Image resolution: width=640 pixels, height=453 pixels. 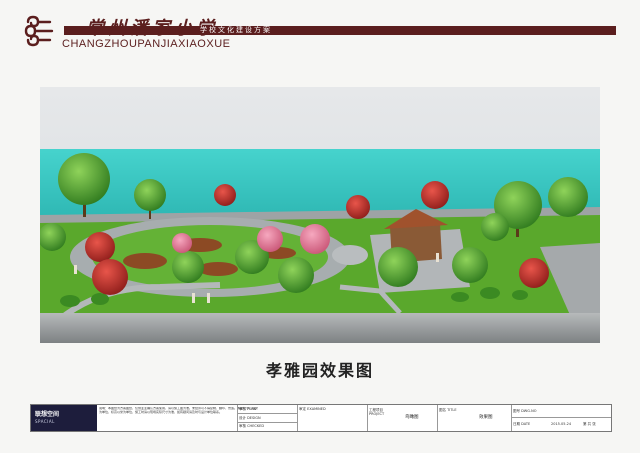 I want to click on design-label: 设计 DESIGN, so click(x=250, y=418).